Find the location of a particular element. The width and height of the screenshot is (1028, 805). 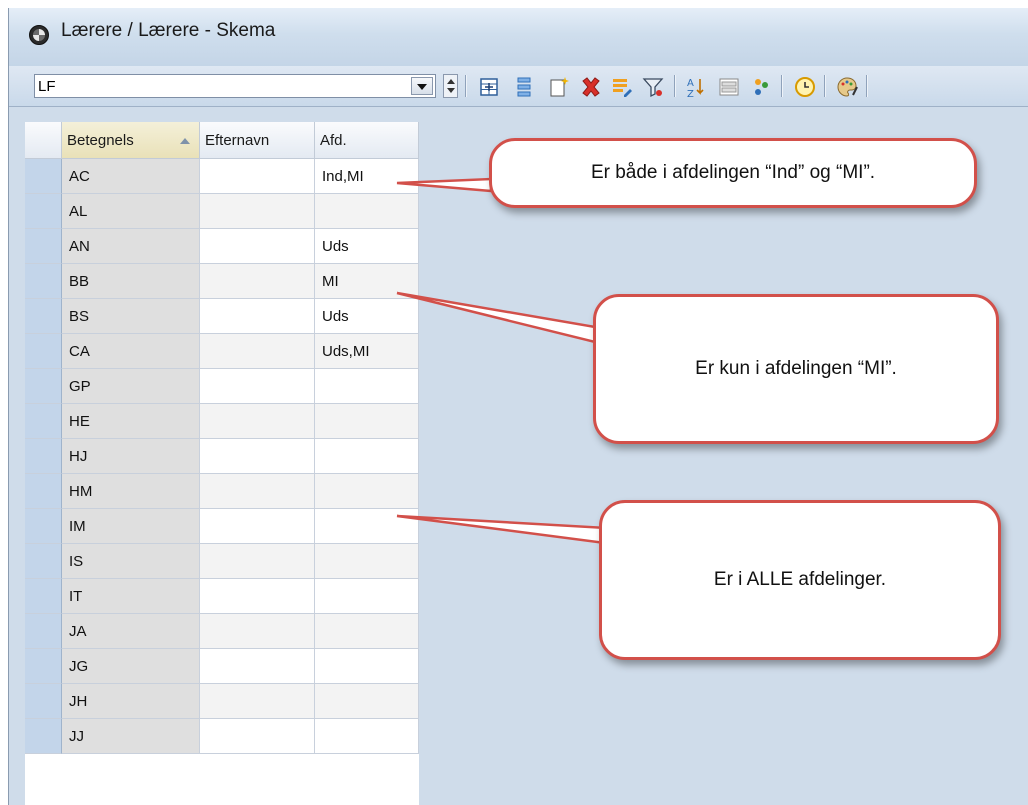

callout-text: Er i ALLE afdelinger. is located at coordinates (800, 579).